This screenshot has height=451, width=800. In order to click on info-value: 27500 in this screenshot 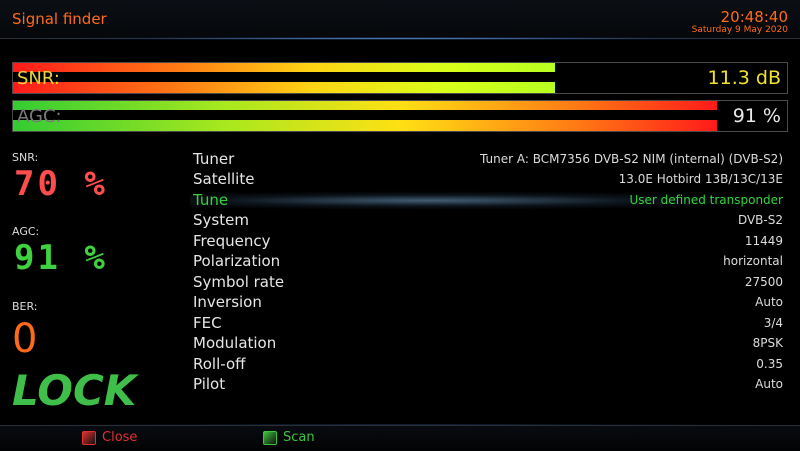, I will do `click(763, 282)`.